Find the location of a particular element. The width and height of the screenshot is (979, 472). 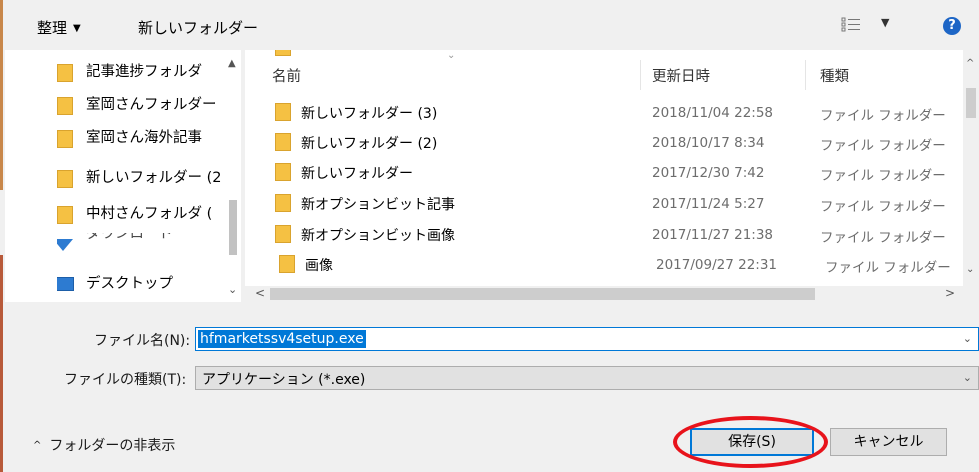

nav-item-downloads: ダウンロード is located at coordinates (142, 243).